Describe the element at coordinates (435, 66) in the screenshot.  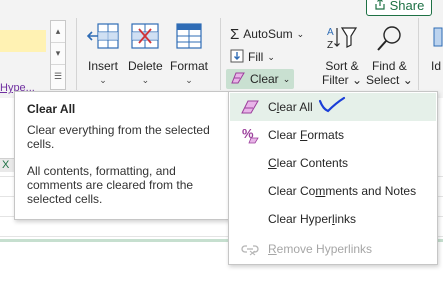
I see `ideas-label: Id` at that location.